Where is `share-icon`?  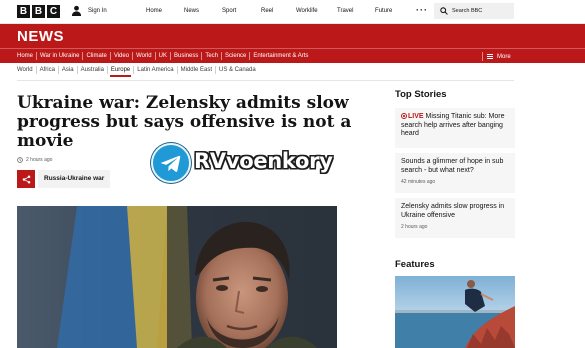 share-icon is located at coordinates (26, 179).